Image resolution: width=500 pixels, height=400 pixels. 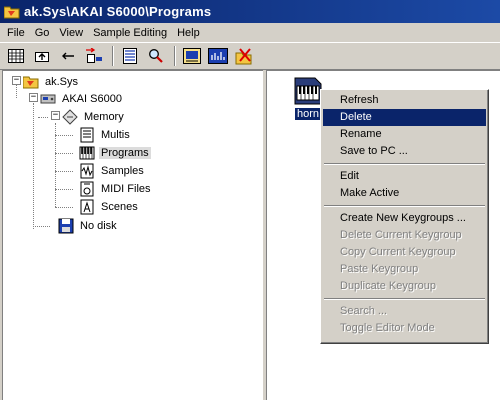 I want to click on tree-item-root: ak.Sys, so click(x=51, y=81).